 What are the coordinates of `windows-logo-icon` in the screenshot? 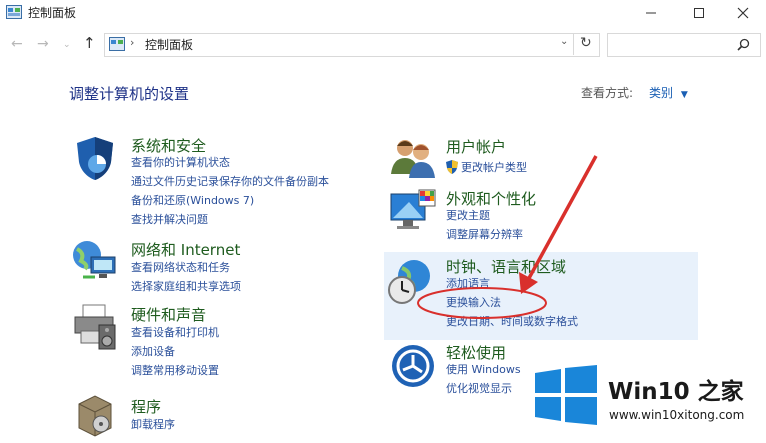 It's located at (566, 395).